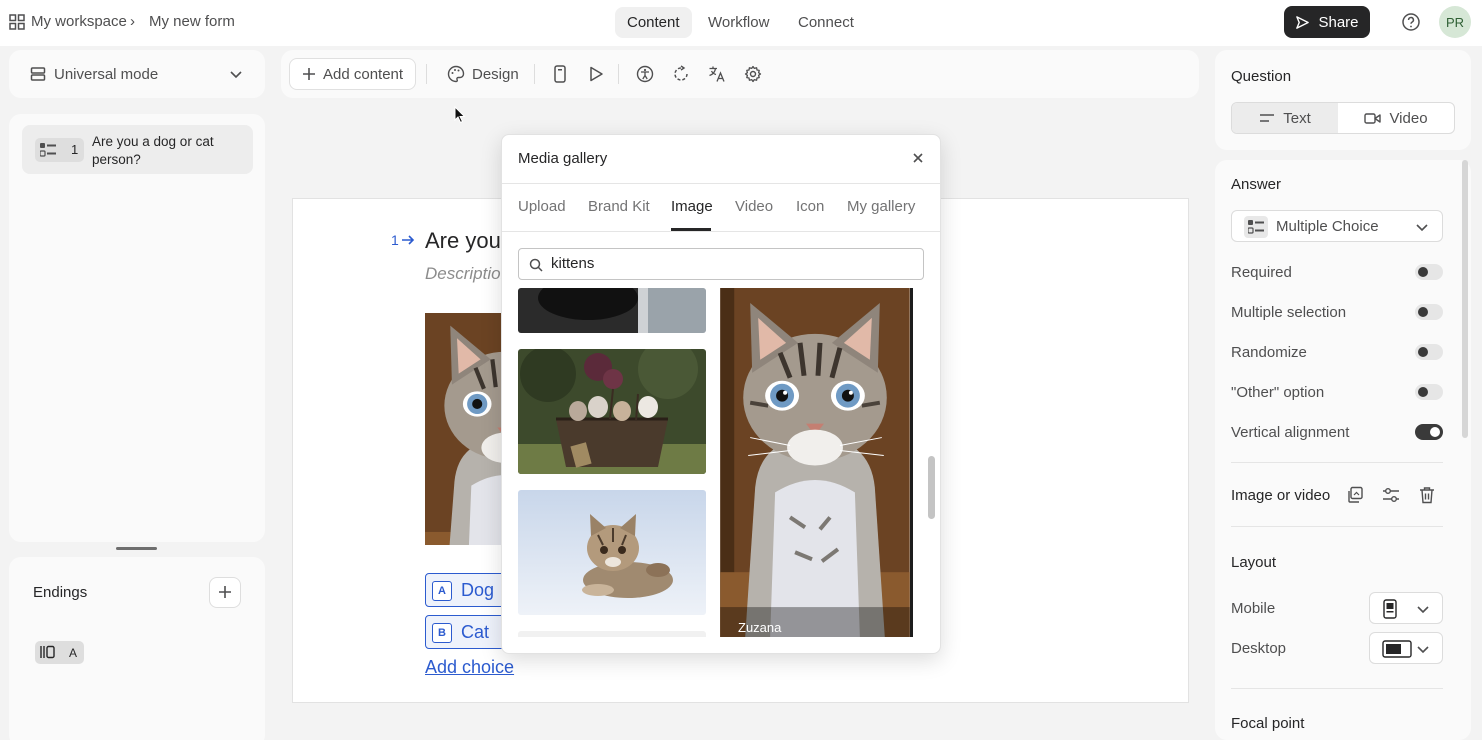 This screenshot has height=740, width=1482. Describe the element at coordinates (560, 74) in the screenshot. I see `mobile-preview-icon` at that location.